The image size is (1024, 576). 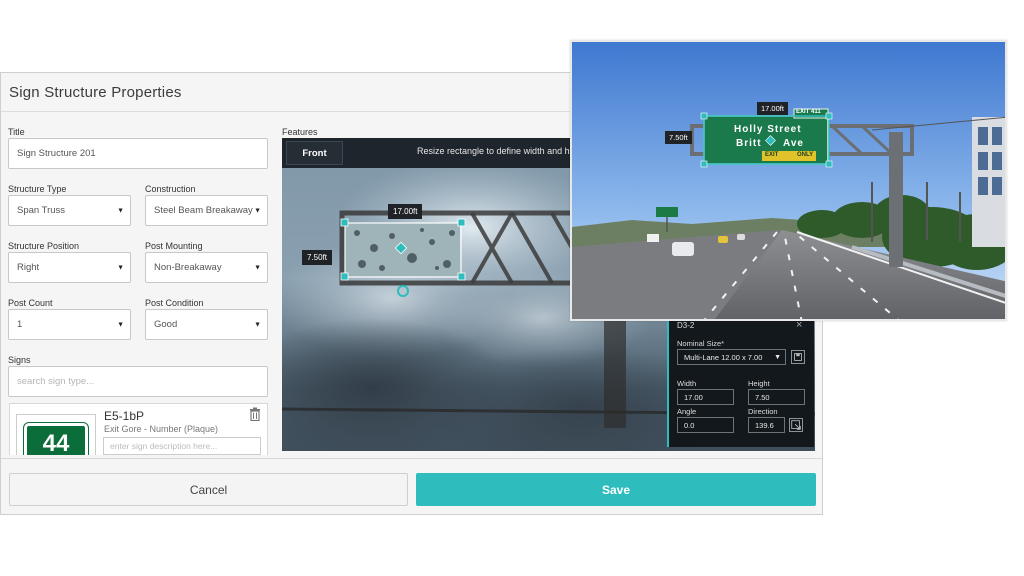 What do you see at coordinates (749, 143) in the screenshot?
I see `sign-line-britt: Britt` at bounding box center [749, 143].